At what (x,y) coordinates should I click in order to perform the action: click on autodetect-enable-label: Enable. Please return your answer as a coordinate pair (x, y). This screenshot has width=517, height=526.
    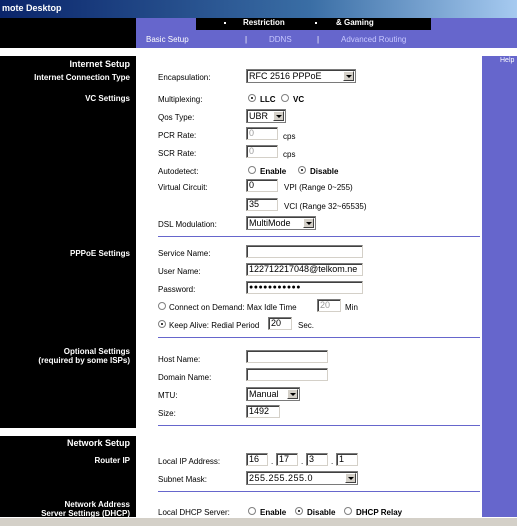
    Looking at the image, I should click on (273, 171).